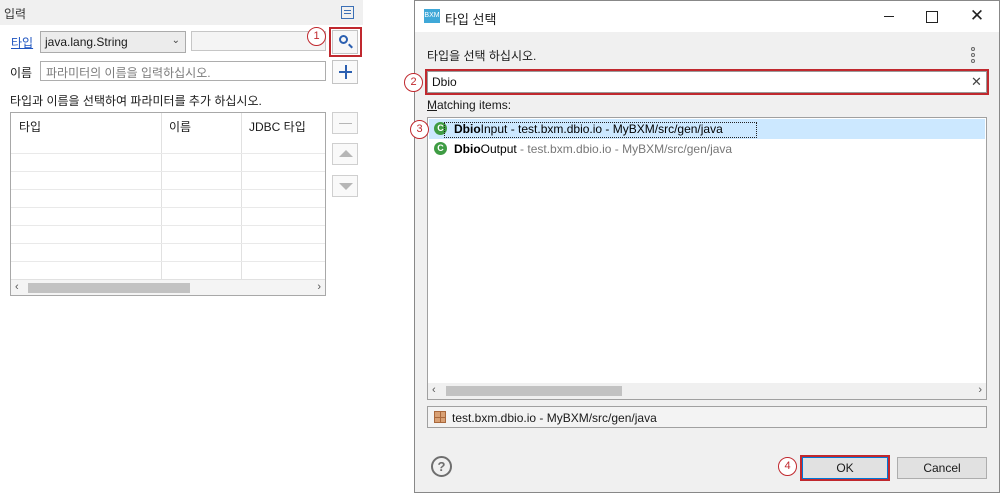 This screenshot has height=493, width=1000. What do you see at coordinates (175, 40) in the screenshot?
I see `chevron-down-icon: ⌄` at bounding box center [175, 40].